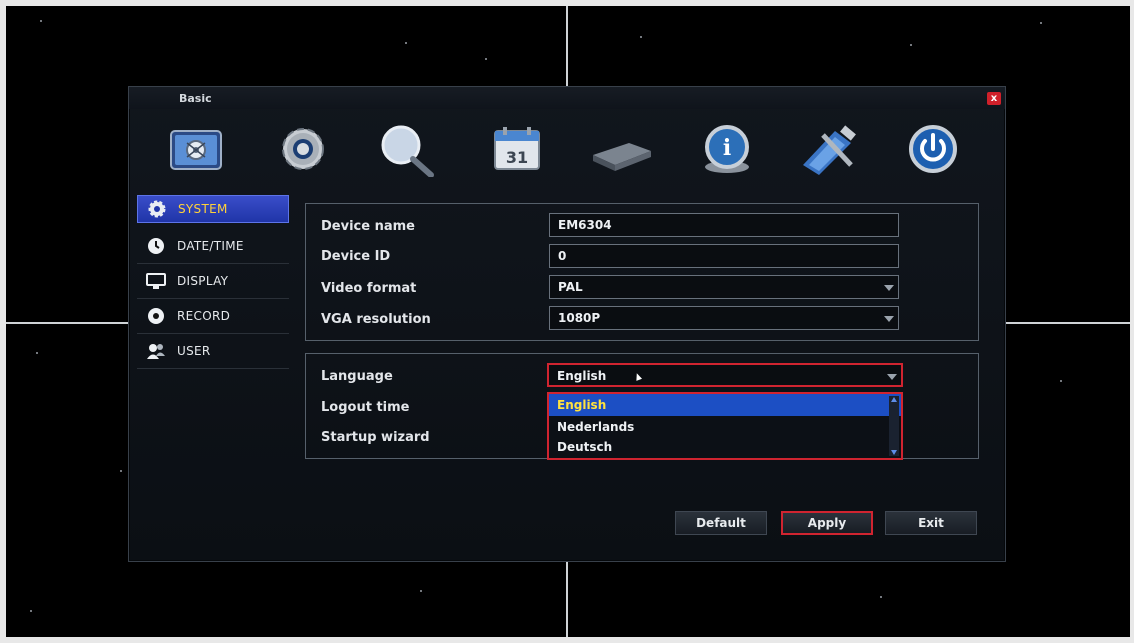 This screenshot has height=643, width=1134. Describe the element at coordinates (213, 351) in the screenshot. I see `sidebar-item-user: USER` at that location.